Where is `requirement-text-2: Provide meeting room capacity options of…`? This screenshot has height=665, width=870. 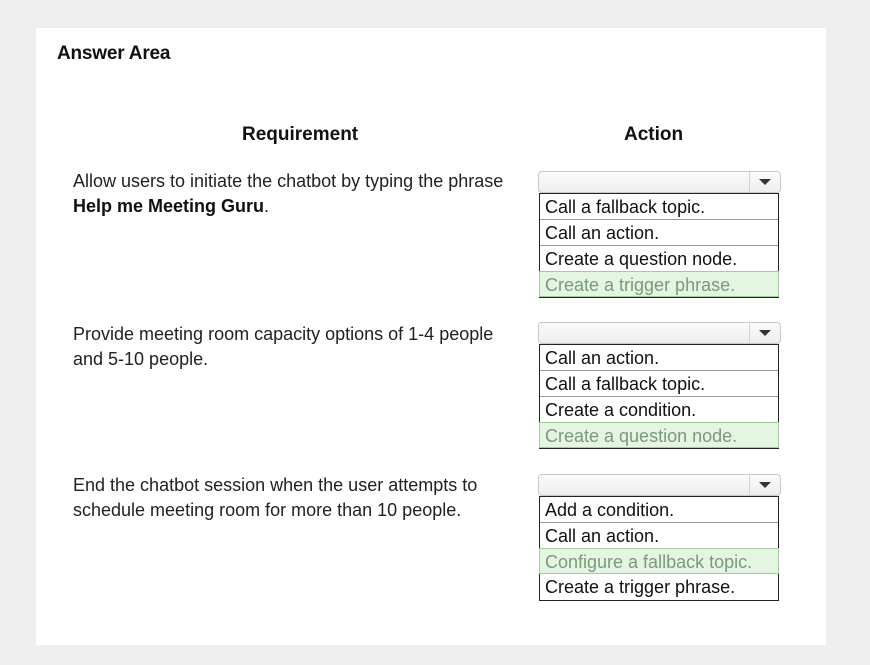 requirement-text-2: Provide meeting room capacity options of… is located at coordinates (293, 347).